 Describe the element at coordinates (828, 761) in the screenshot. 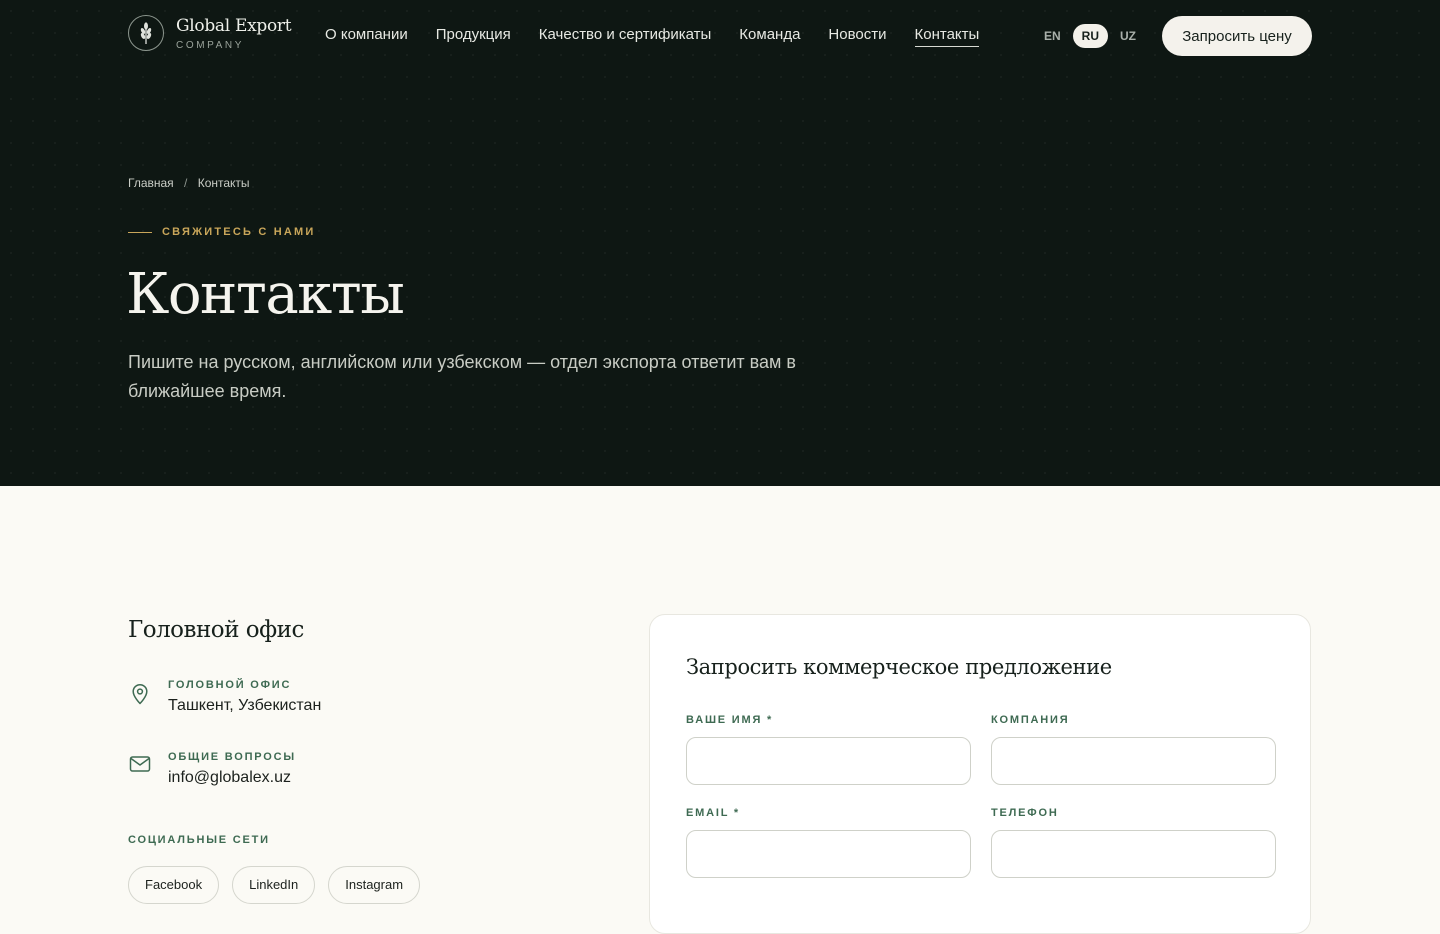

I see `name-input` at that location.